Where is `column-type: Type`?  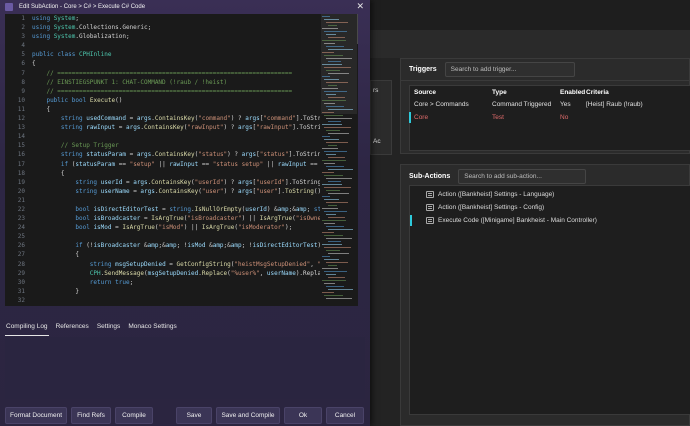
column-type: Type is located at coordinates (526, 92).